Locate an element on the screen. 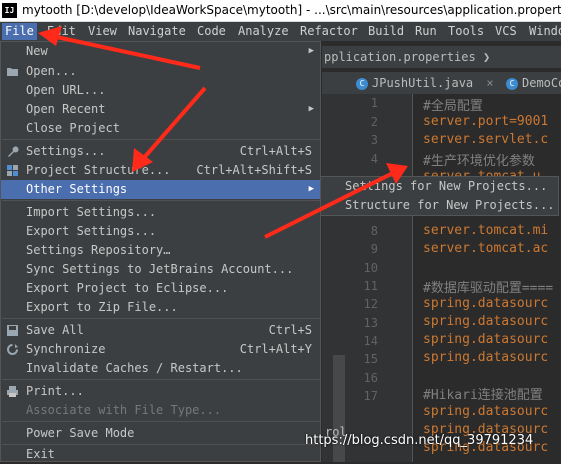 The image size is (561, 464). line-number: 15 is located at coordinates (370, 359).